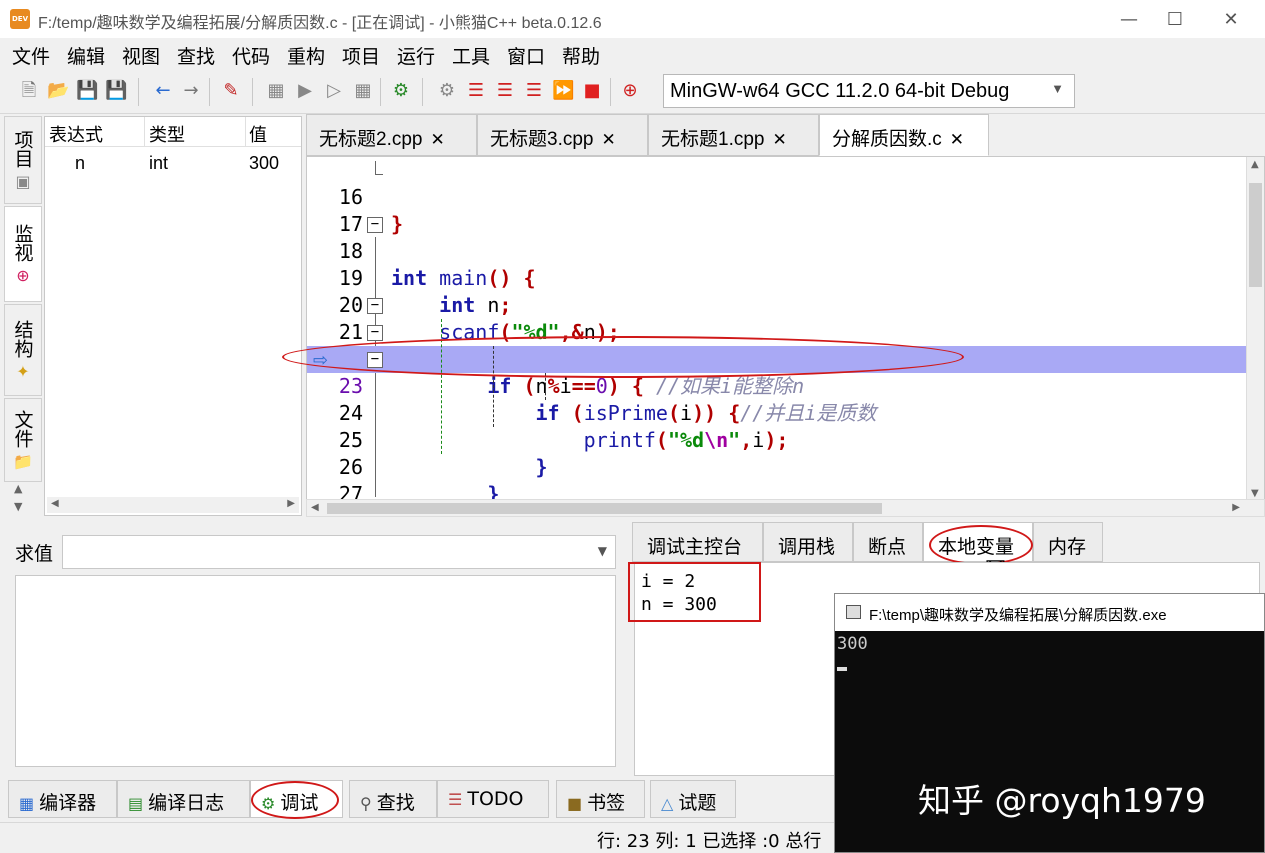 This screenshot has width=1265, height=853. What do you see at coordinates (888, 542) in the screenshot?
I see `tab-breakpoints: 断点` at bounding box center [888, 542].